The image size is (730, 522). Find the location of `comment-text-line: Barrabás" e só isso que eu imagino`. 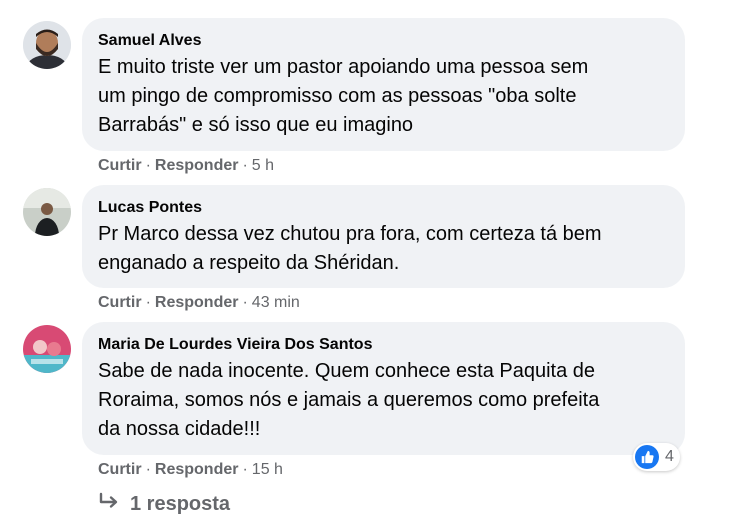

comment-text-line: Barrabás" e só isso que eu imagino is located at coordinates (256, 125).